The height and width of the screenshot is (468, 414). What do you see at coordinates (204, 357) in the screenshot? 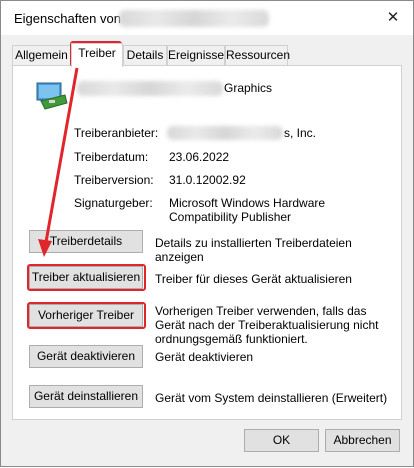
I see `disable-device-description: Gerät deaktivieren` at bounding box center [204, 357].